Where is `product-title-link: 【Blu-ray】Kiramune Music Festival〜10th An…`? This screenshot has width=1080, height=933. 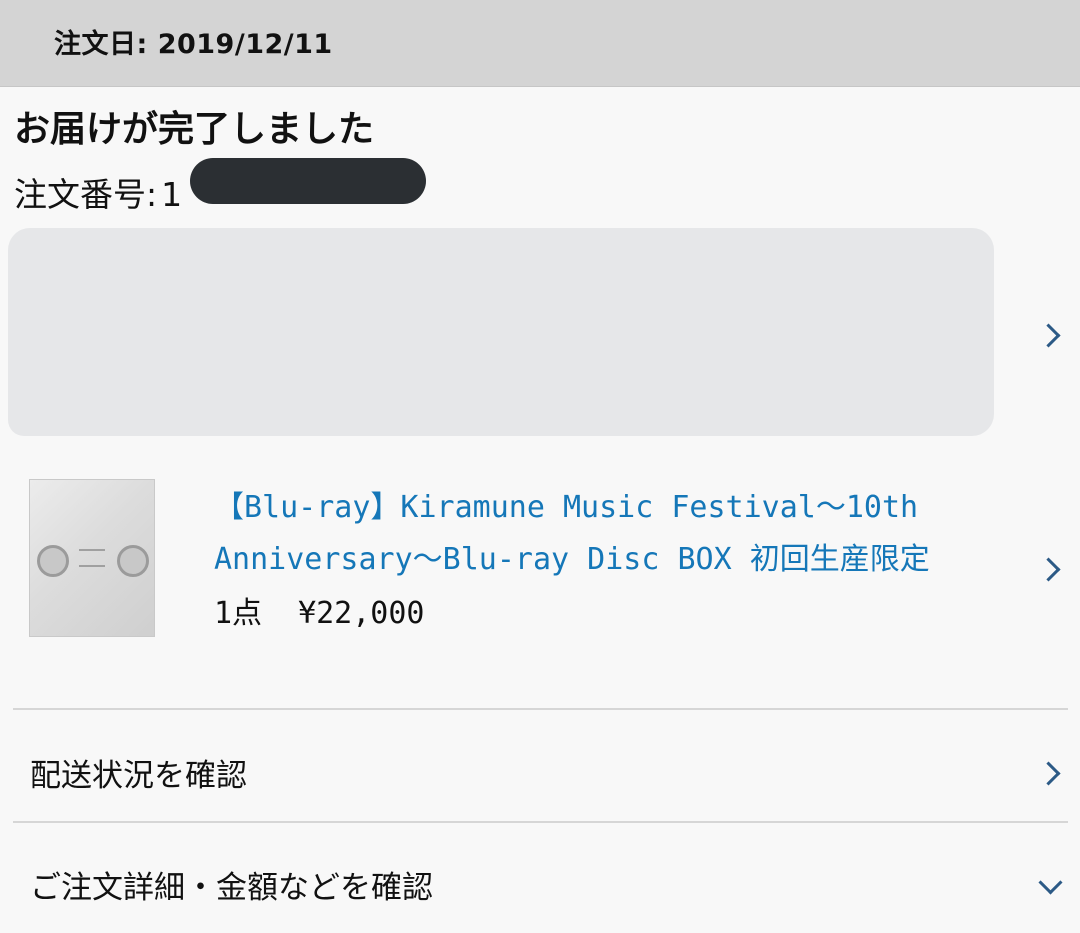
product-title-link: 【Blu-ray】Kiramune Music Festival〜10th An… is located at coordinates (604, 534).